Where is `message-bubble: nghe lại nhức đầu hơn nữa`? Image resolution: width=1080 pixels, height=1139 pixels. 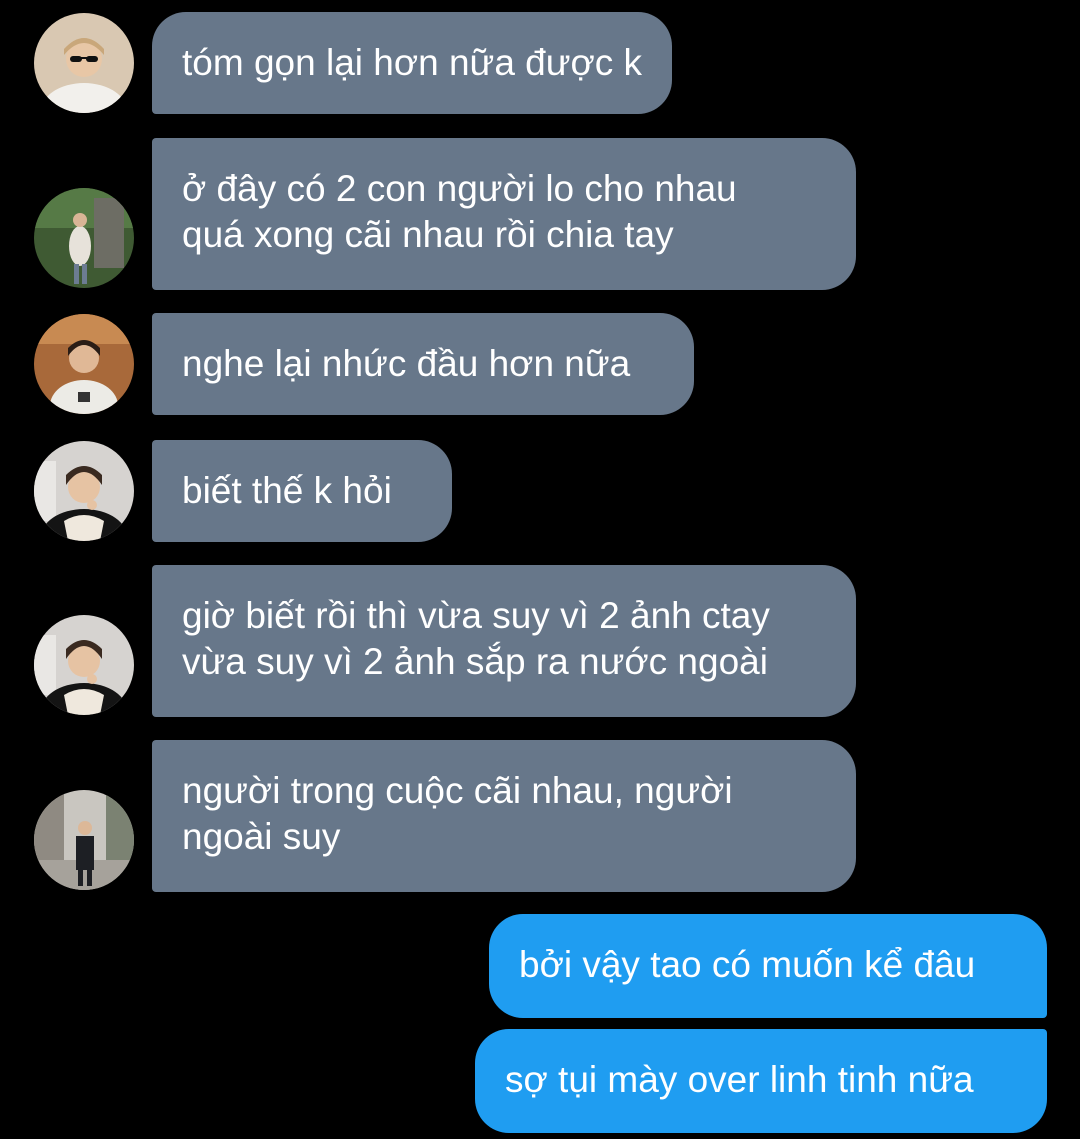 message-bubble: nghe lại nhức đầu hơn nữa is located at coordinates (423, 364).